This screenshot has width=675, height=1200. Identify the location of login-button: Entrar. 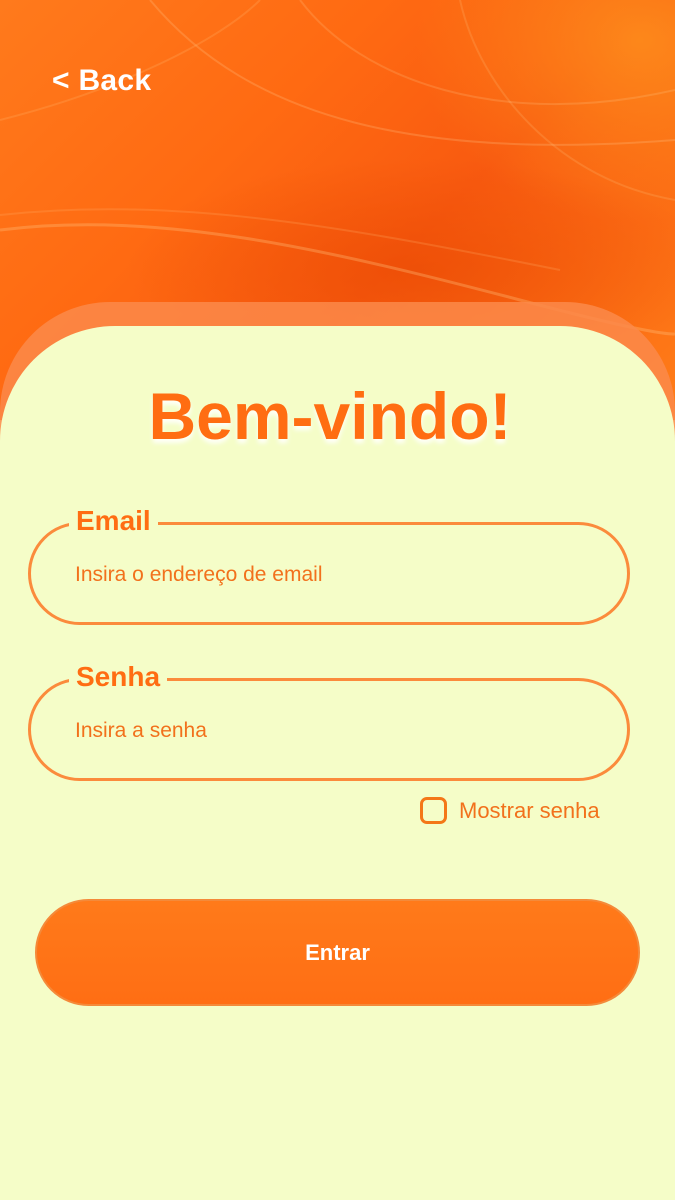
(337, 952).